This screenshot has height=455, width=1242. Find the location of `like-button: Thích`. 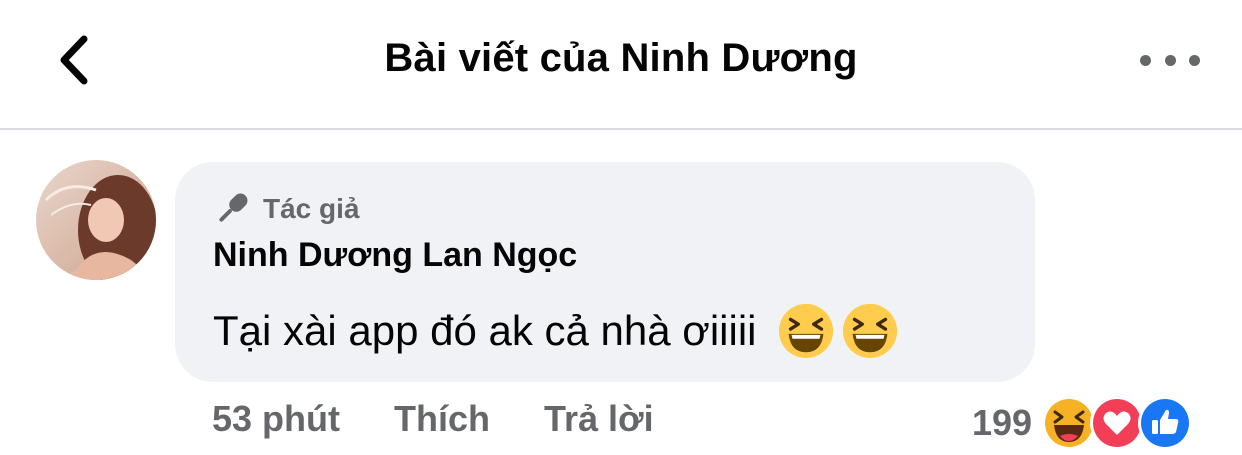

like-button: Thích is located at coordinates (442, 419).